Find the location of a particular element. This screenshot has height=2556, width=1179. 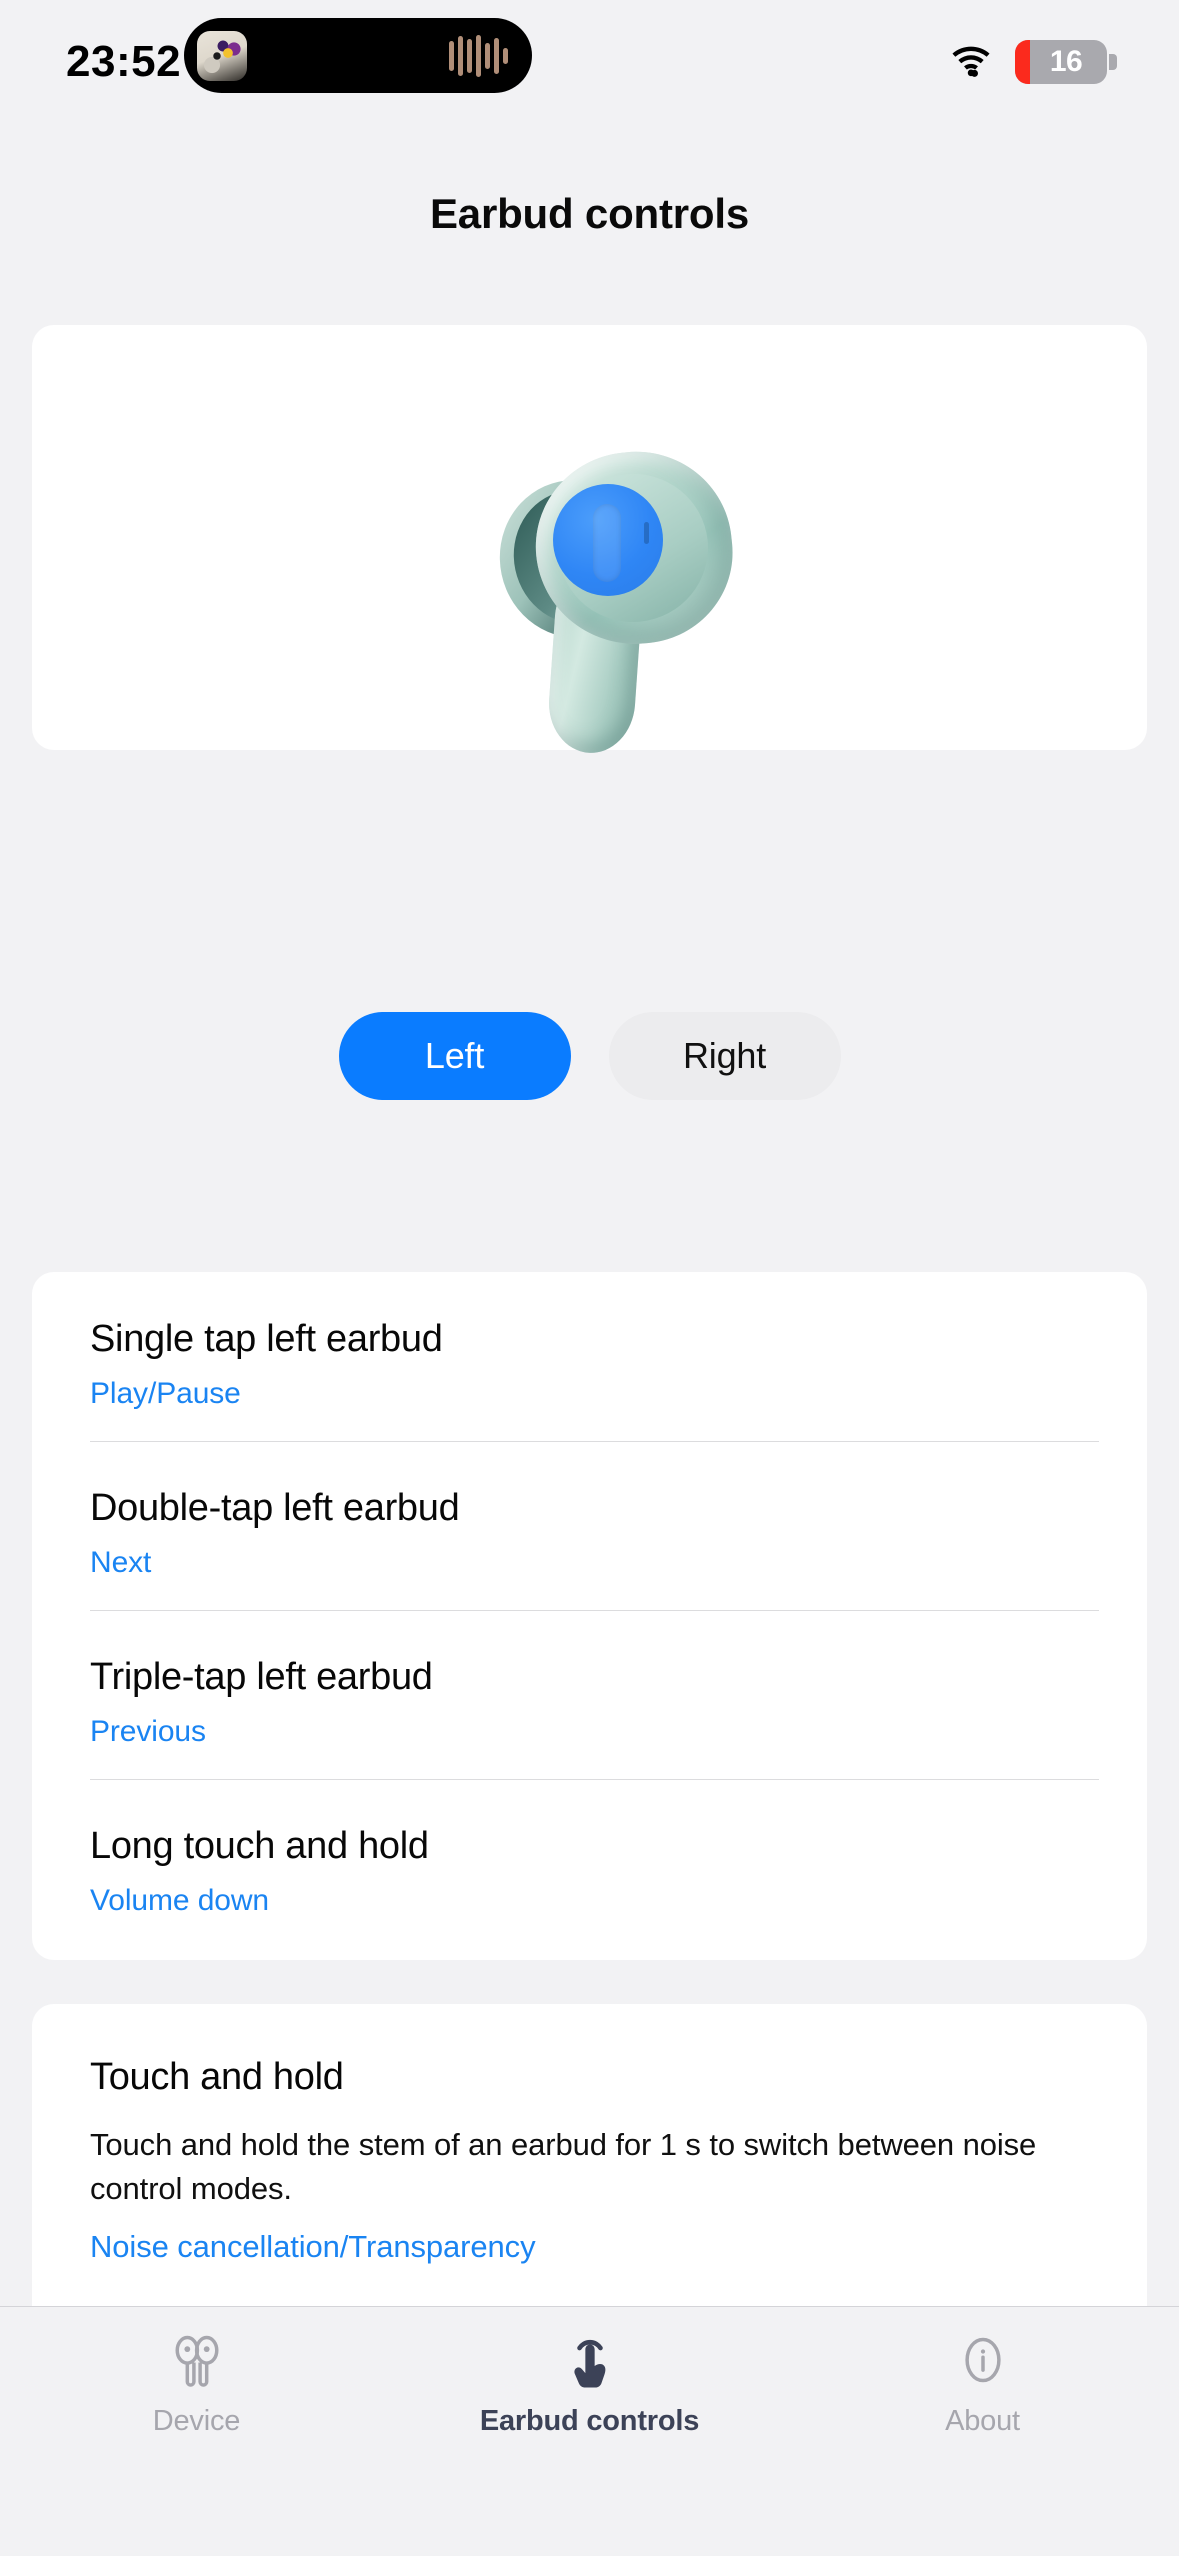

bottom-tab-bar: Device Earbud controls About is located at coordinates (589, 2431).